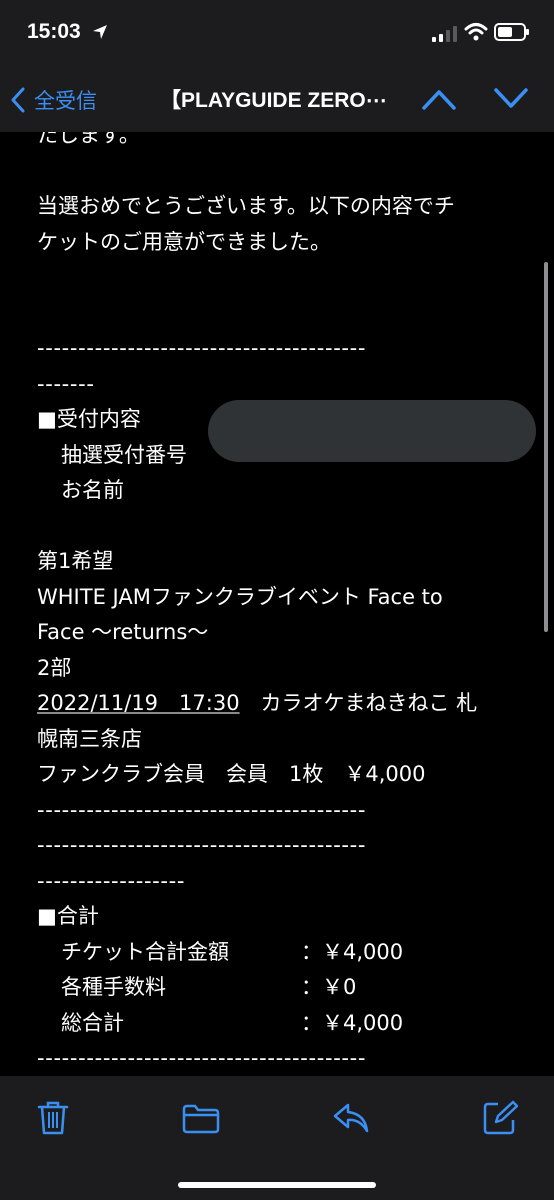  What do you see at coordinates (54, 667) in the screenshot?
I see `body-text-line: 2部` at bounding box center [54, 667].